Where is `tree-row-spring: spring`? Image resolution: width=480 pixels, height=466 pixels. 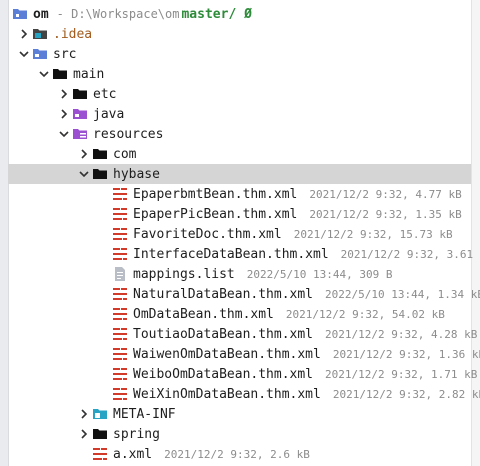 tree-row-spring: spring is located at coordinates (239, 434).